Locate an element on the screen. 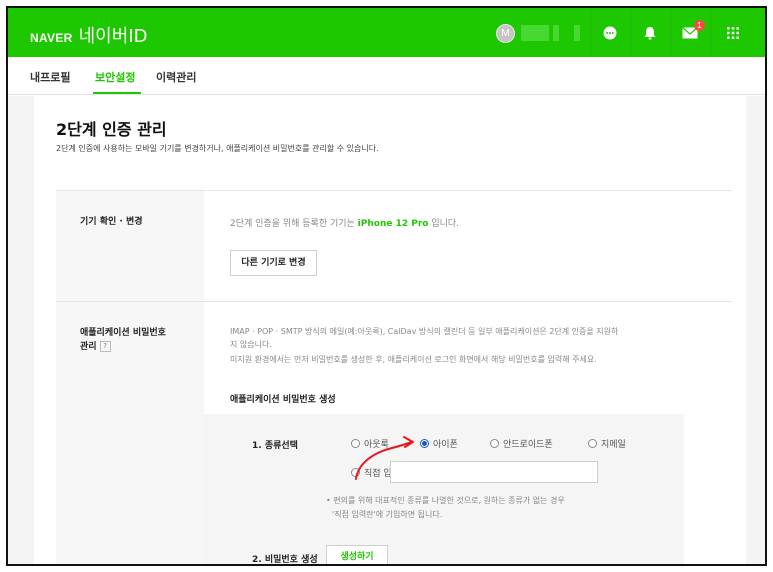 The image size is (773, 572). tab-history: 이력관리 is located at coordinates (176, 77).